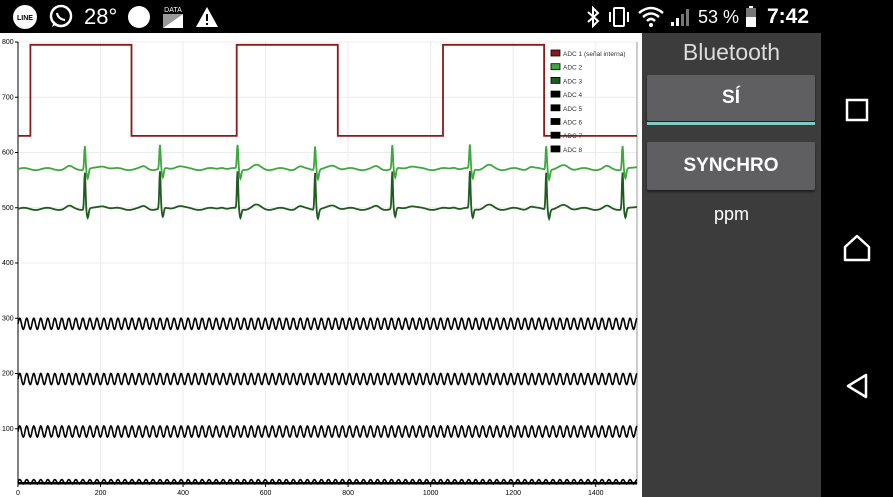  What do you see at coordinates (681, 17) in the screenshot?
I see `signal-icon` at bounding box center [681, 17].